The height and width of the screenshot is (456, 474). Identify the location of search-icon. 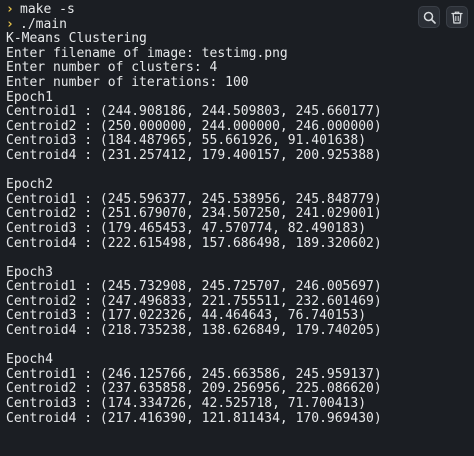
(429, 17).